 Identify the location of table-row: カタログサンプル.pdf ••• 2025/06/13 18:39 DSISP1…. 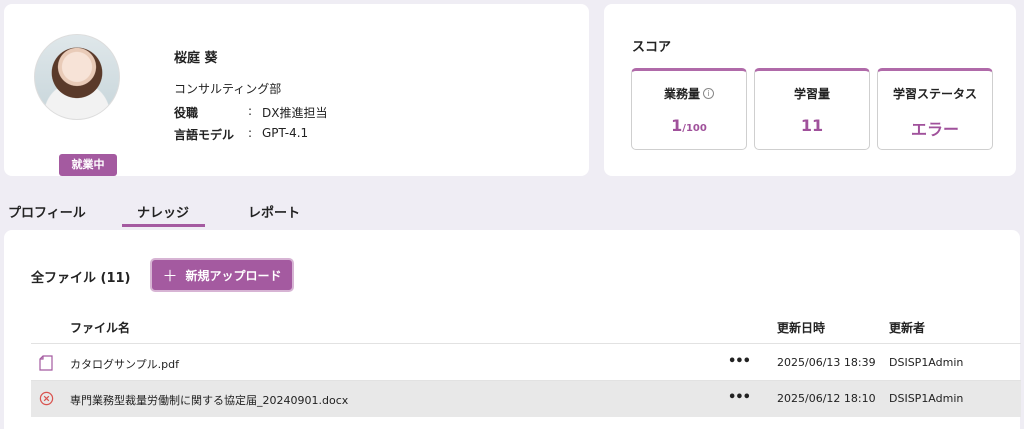
(526, 363).